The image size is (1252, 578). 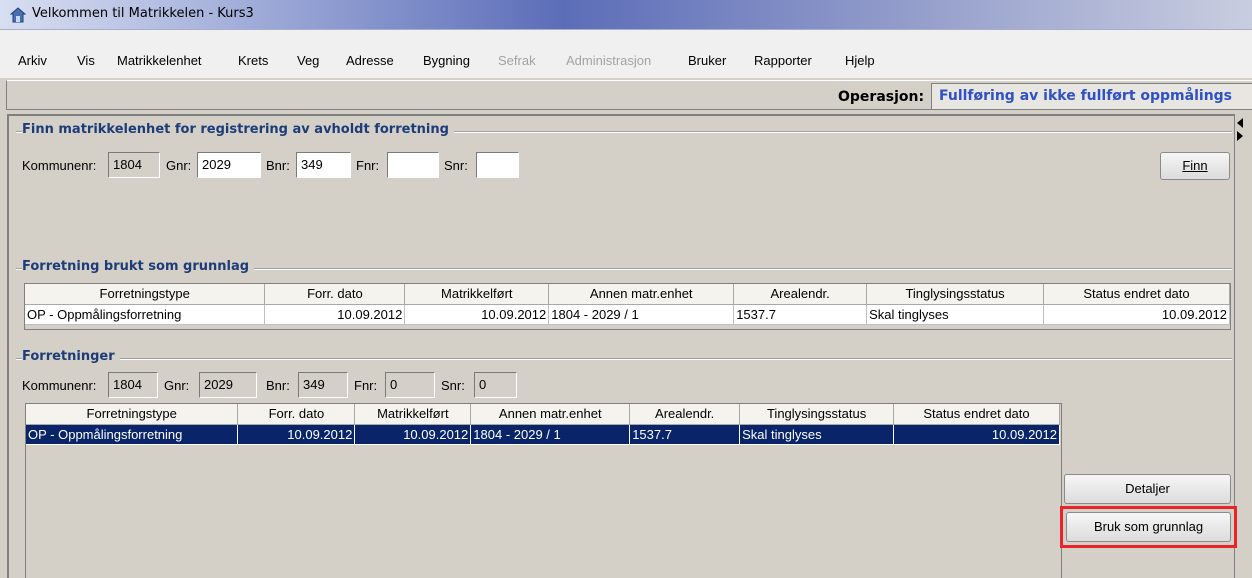 I want to click on business-group-title: Forretninger, so click(x=71, y=356).